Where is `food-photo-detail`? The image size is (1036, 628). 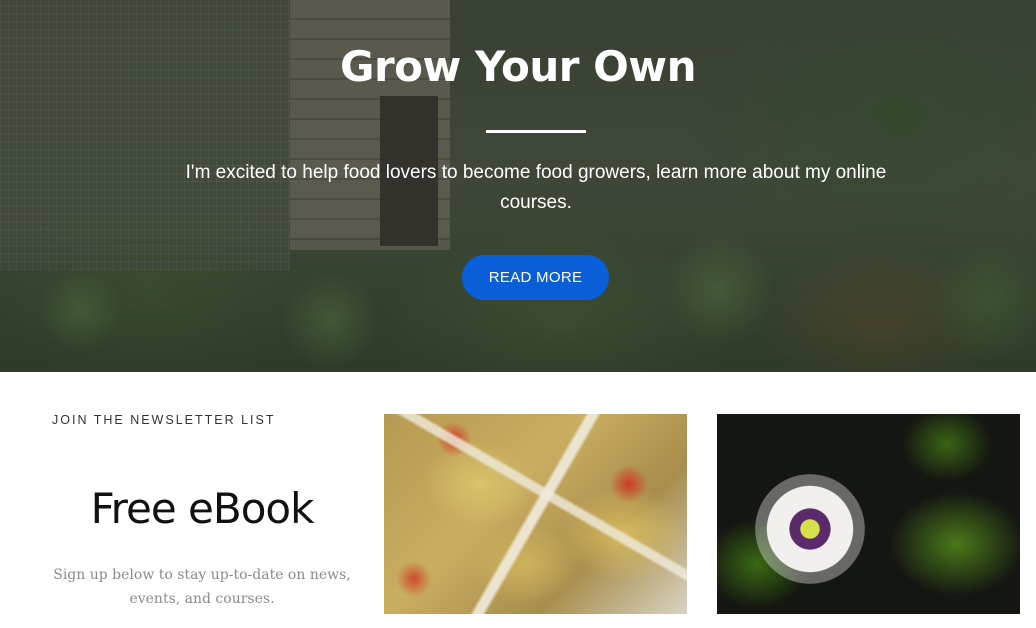 food-photo-detail is located at coordinates (535, 514).